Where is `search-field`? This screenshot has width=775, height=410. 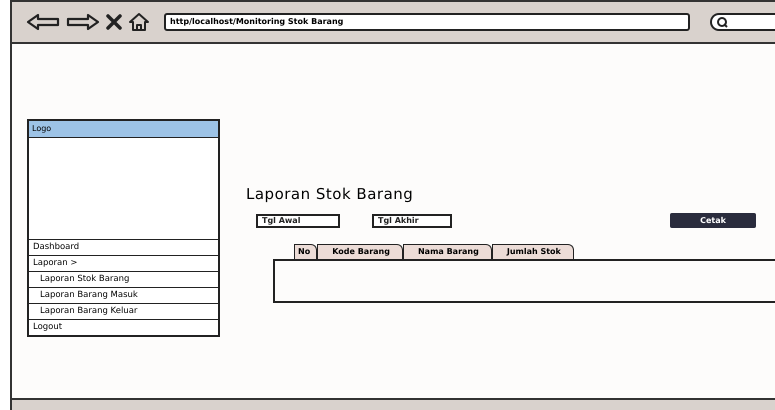
search-field is located at coordinates (742, 22).